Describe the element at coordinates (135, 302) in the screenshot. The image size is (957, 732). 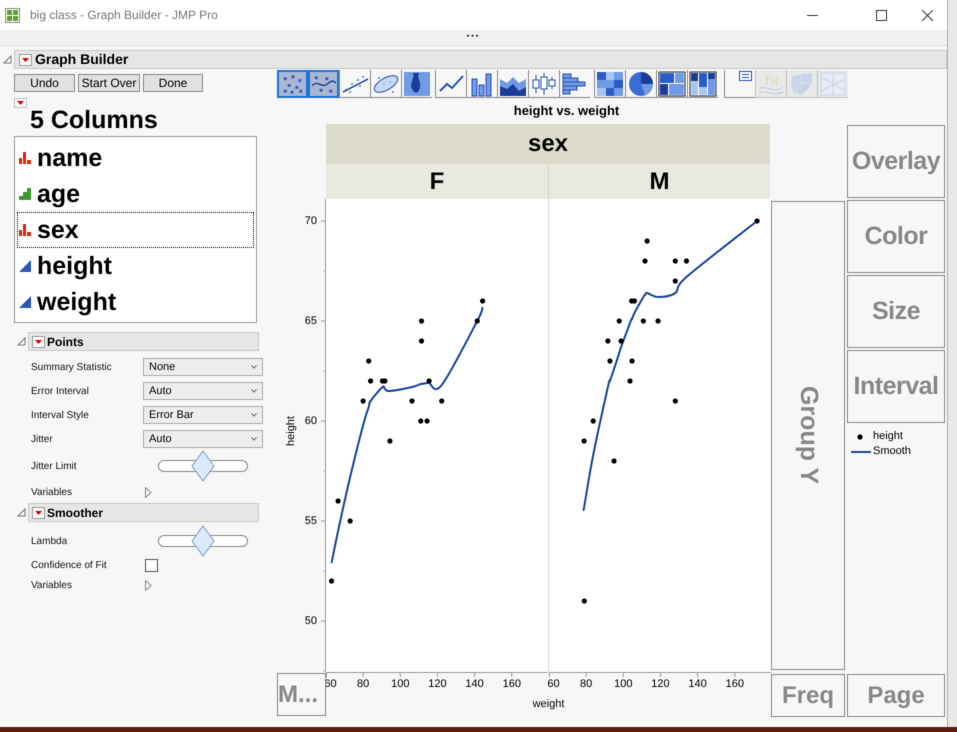
I see `column-list-item: weight` at that location.